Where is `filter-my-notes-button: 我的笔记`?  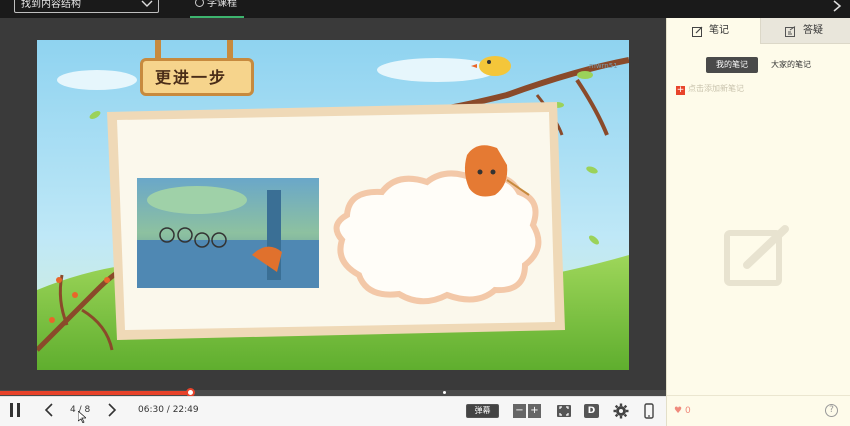
filter-my-notes-button: 我的笔记 is located at coordinates (732, 65).